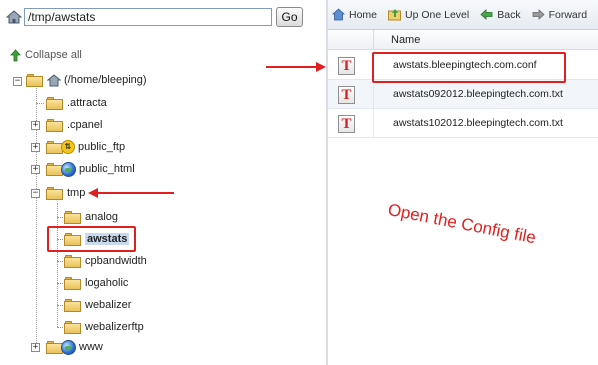 This screenshot has width=598, height=365. I want to click on back-button: Back, so click(500, 14).